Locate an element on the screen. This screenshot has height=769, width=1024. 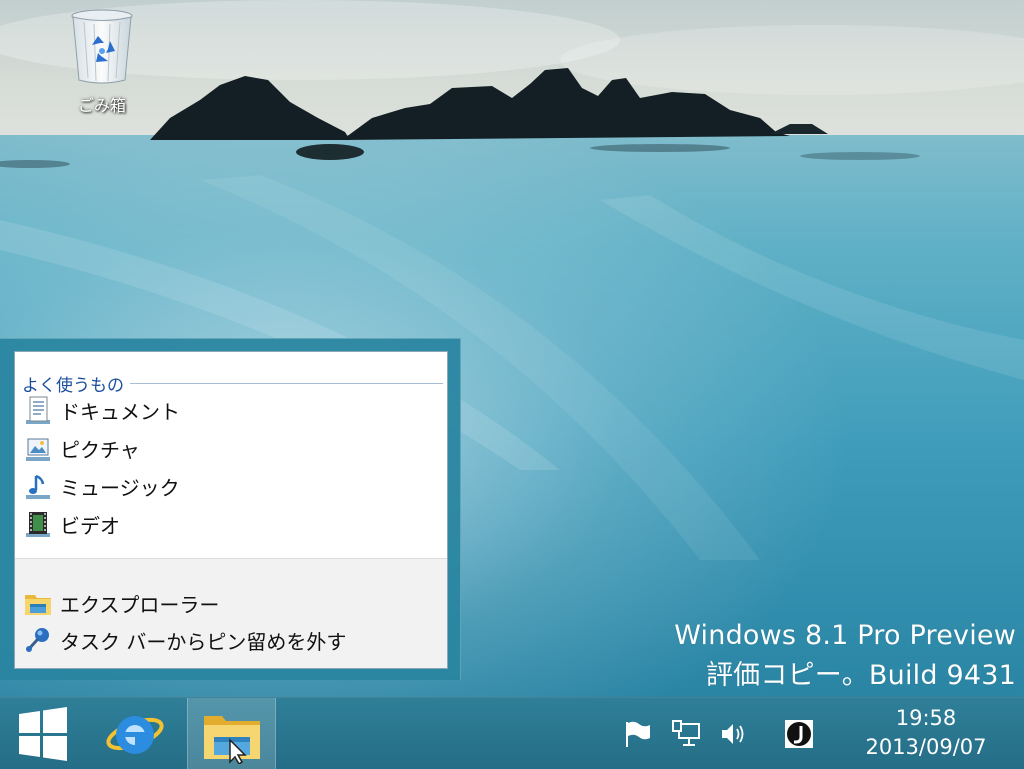
network-tray is located at coordinates (686, 734).